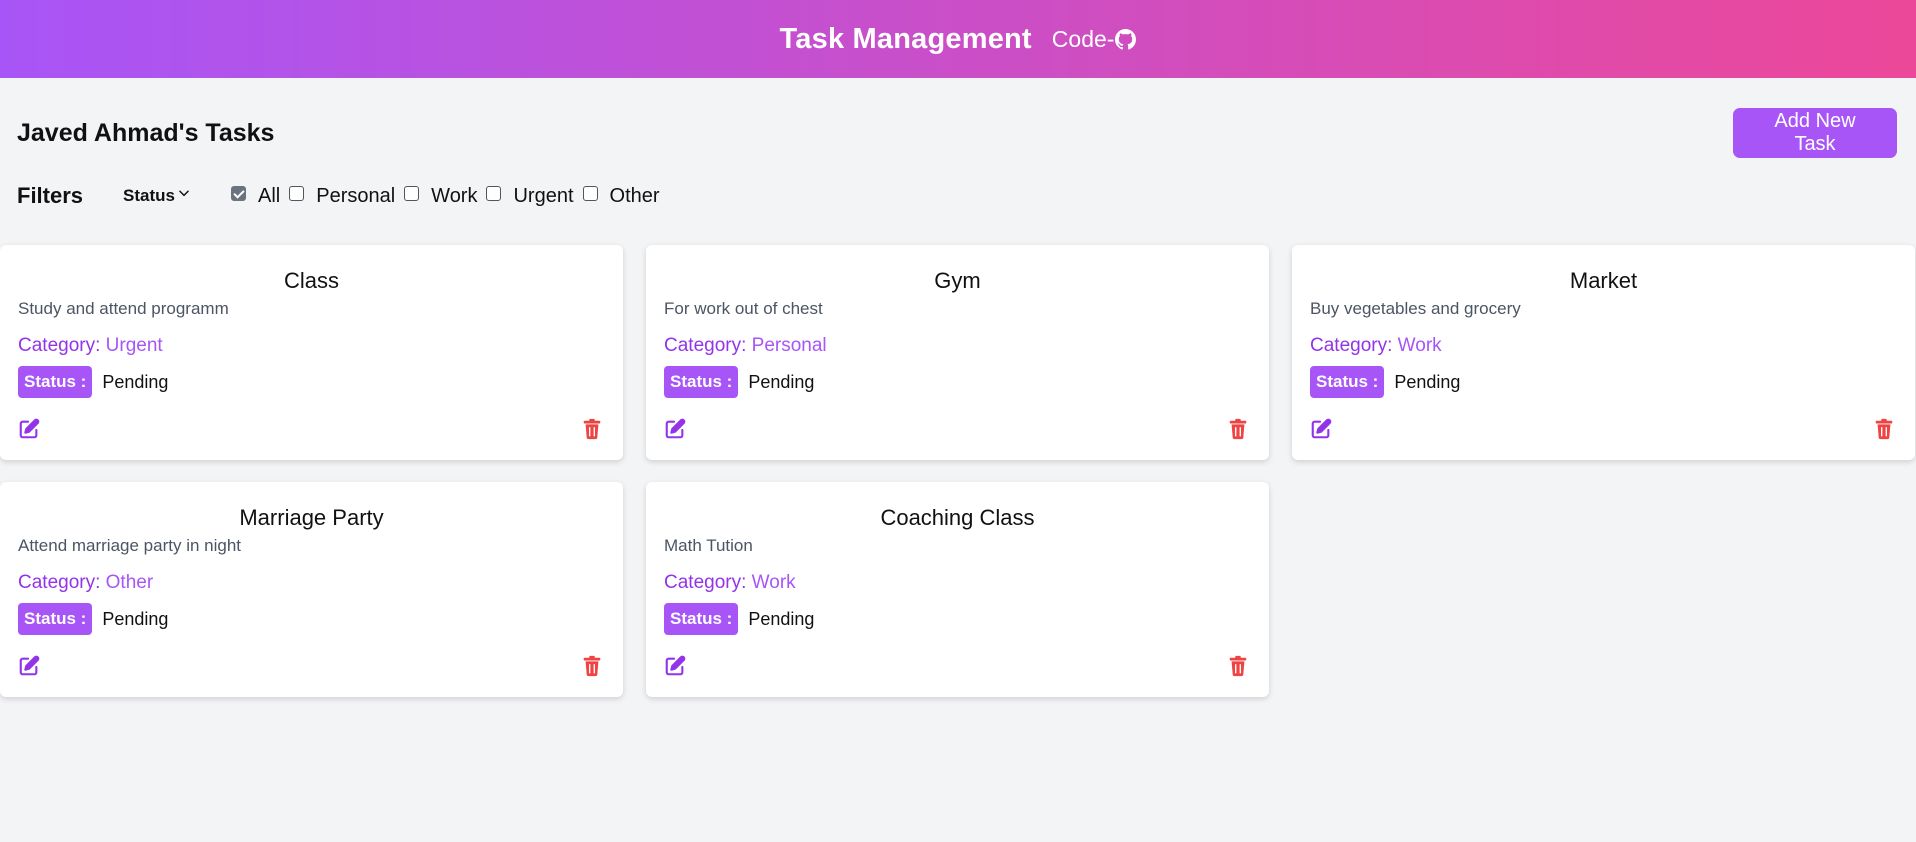 This screenshot has width=1916, height=842. What do you see at coordinates (129, 582) in the screenshot?
I see `category-value: Other` at bounding box center [129, 582].